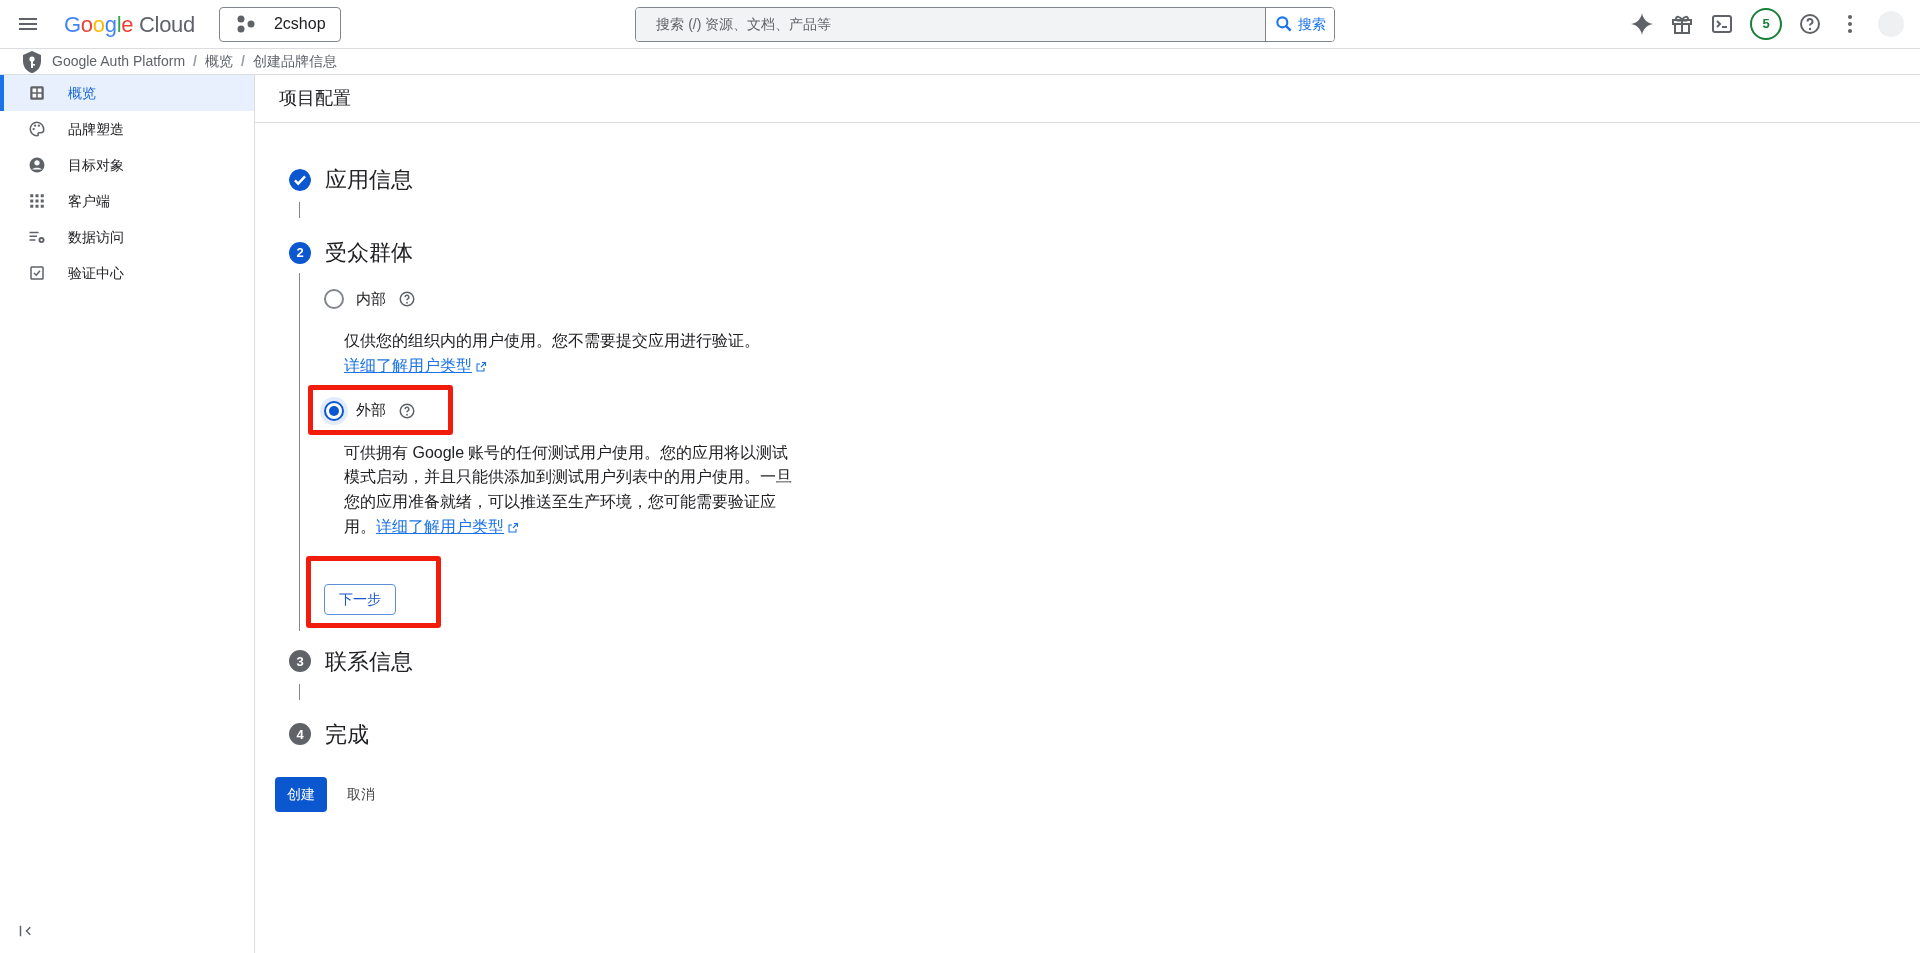 The height and width of the screenshot is (953, 1920). Describe the element at coordinates (369, 180) in the screenshot. I see `step-title: 应用信息` at that location.